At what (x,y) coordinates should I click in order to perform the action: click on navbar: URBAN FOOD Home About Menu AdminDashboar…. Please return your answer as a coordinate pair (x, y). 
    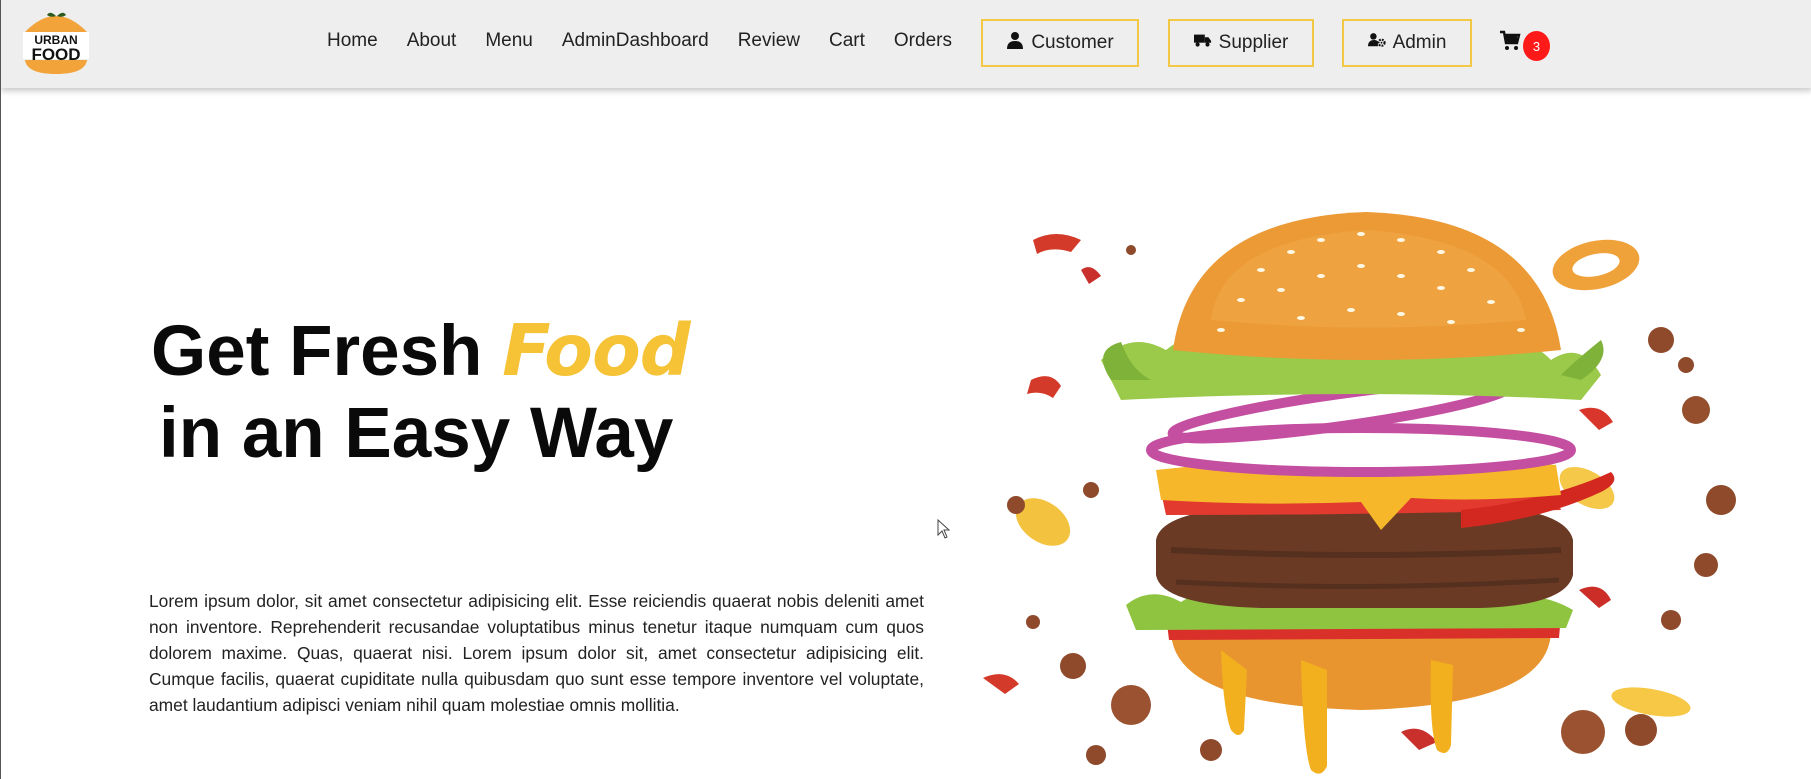
    Looking at the image, I should click on (906, 44).